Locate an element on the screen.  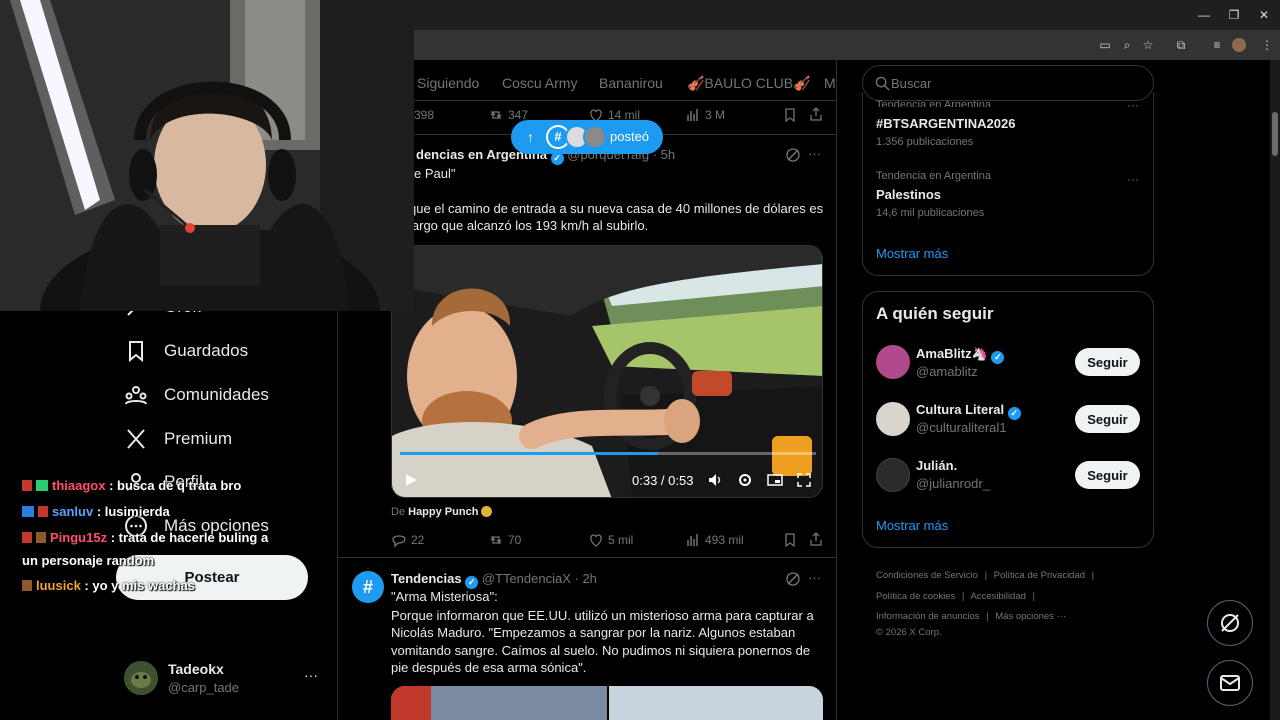
footer-link: Más opciones ··· is located at coordinates (1030, 616).